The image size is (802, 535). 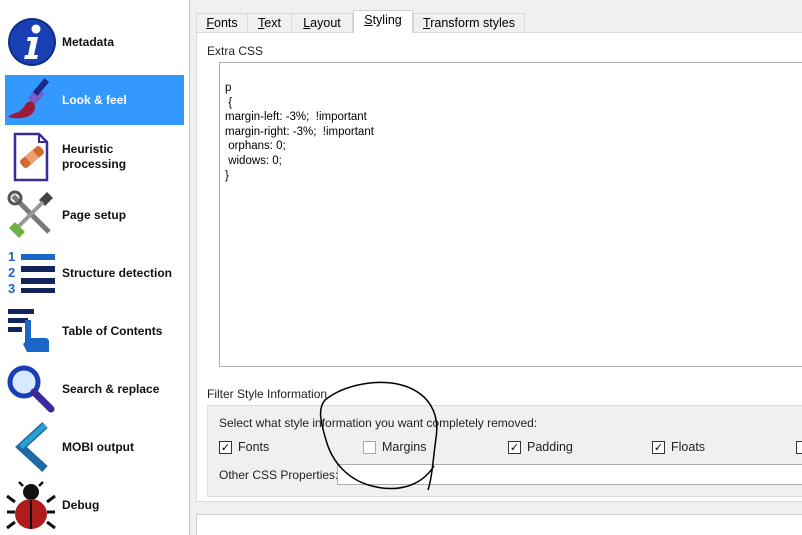 What do you see at coordinates (226, 23) in the screenshot?
I see `tab-label: onts` at bounding box center [226, 23].